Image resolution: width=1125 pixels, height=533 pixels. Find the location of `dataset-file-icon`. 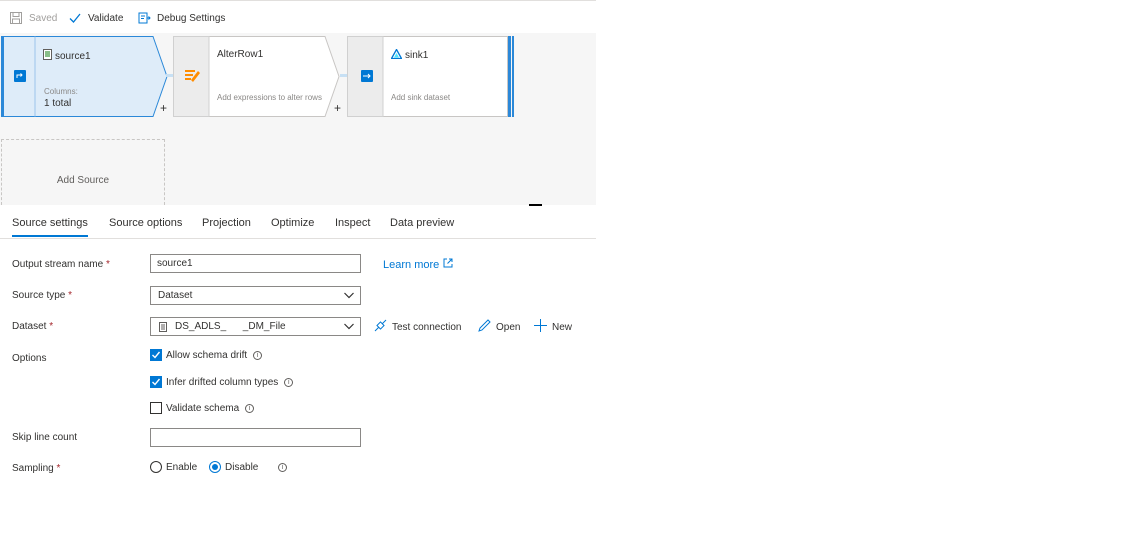

dataset-file-icon is located at coordinates (163, 328).